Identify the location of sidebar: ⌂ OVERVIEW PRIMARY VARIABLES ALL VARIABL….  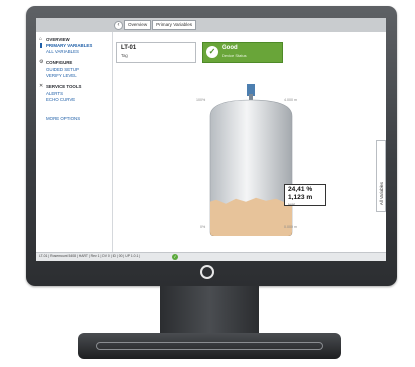
(74, 142).